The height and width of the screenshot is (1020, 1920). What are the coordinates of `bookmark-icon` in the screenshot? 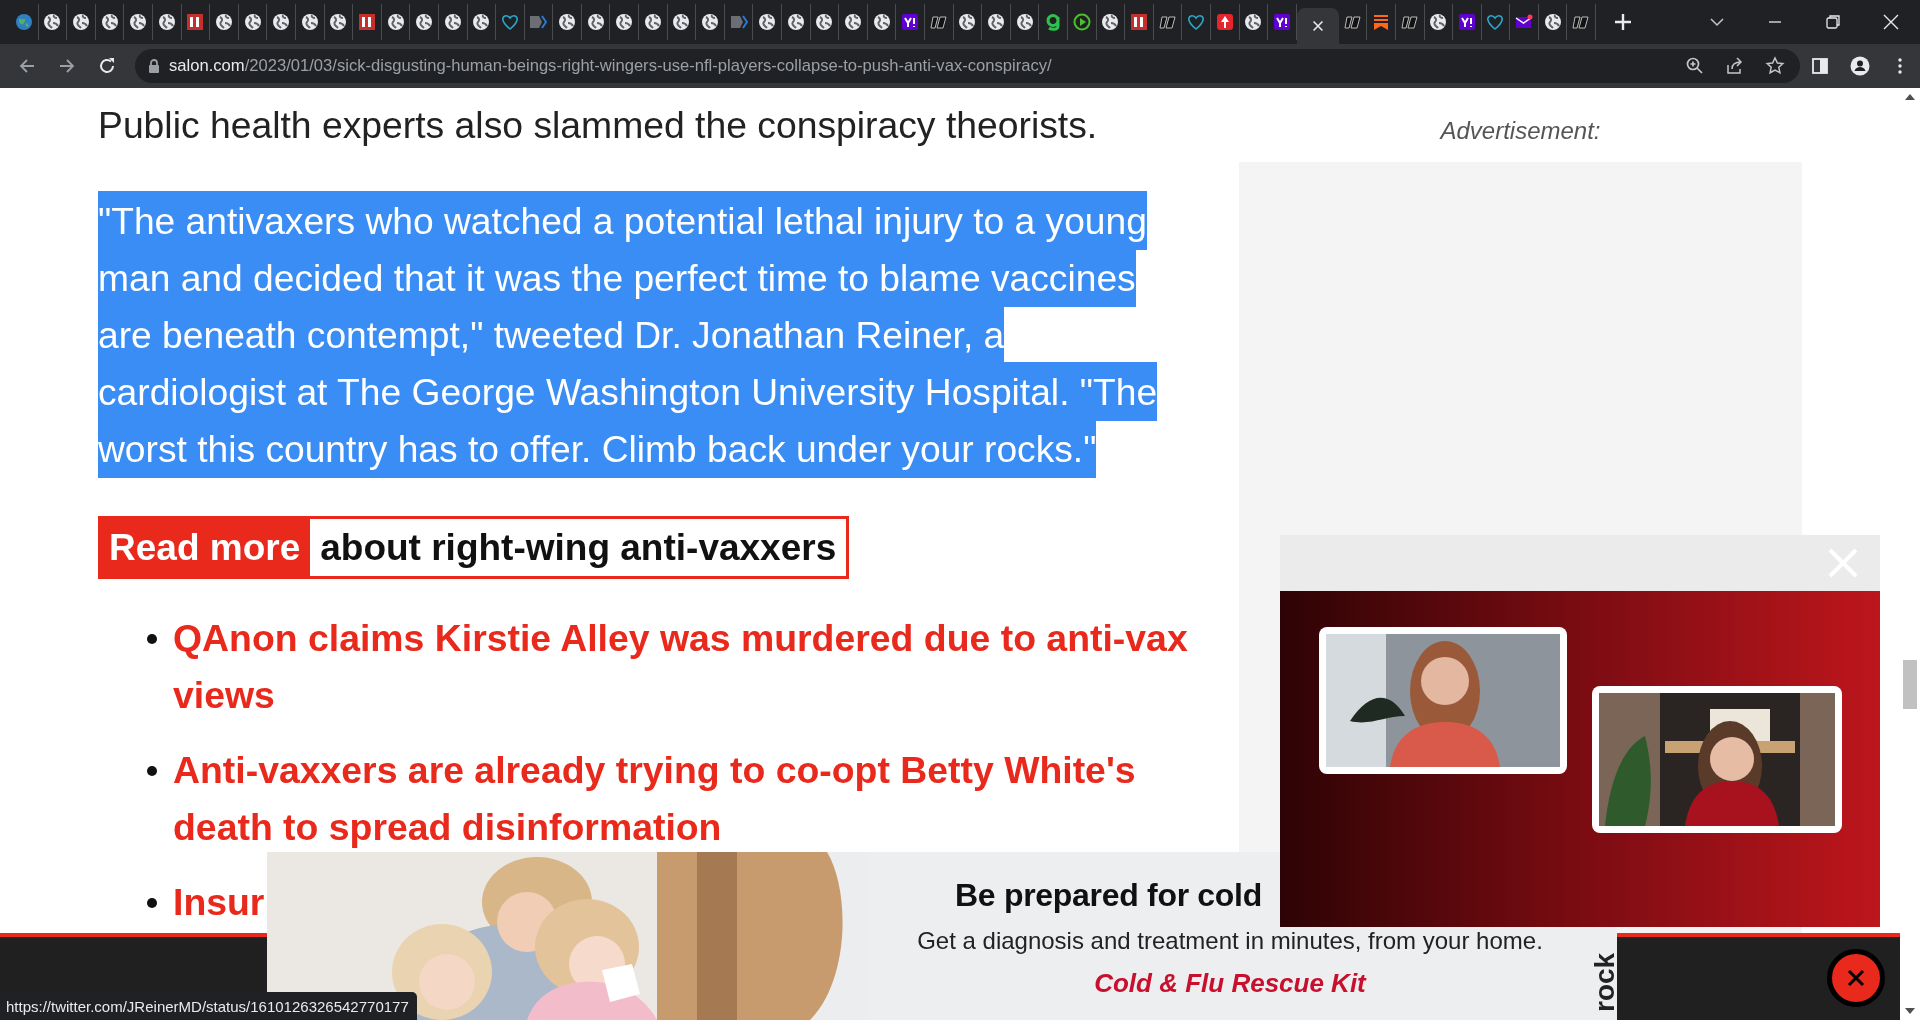 It's located at (1381, 22).